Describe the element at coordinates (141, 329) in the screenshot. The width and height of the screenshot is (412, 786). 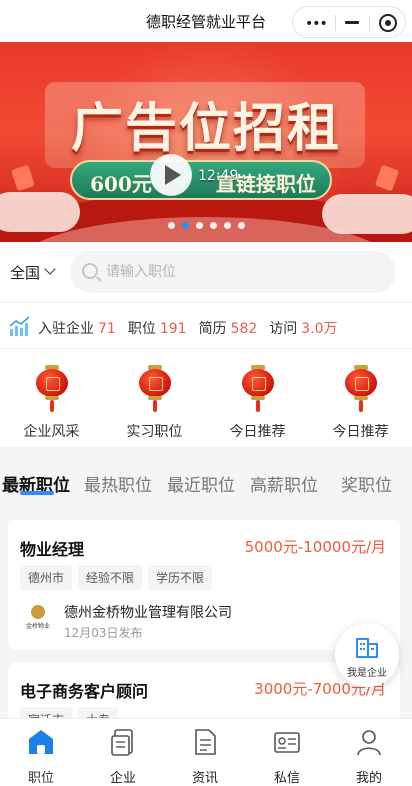
I see `stat-label: 职位` at that location.